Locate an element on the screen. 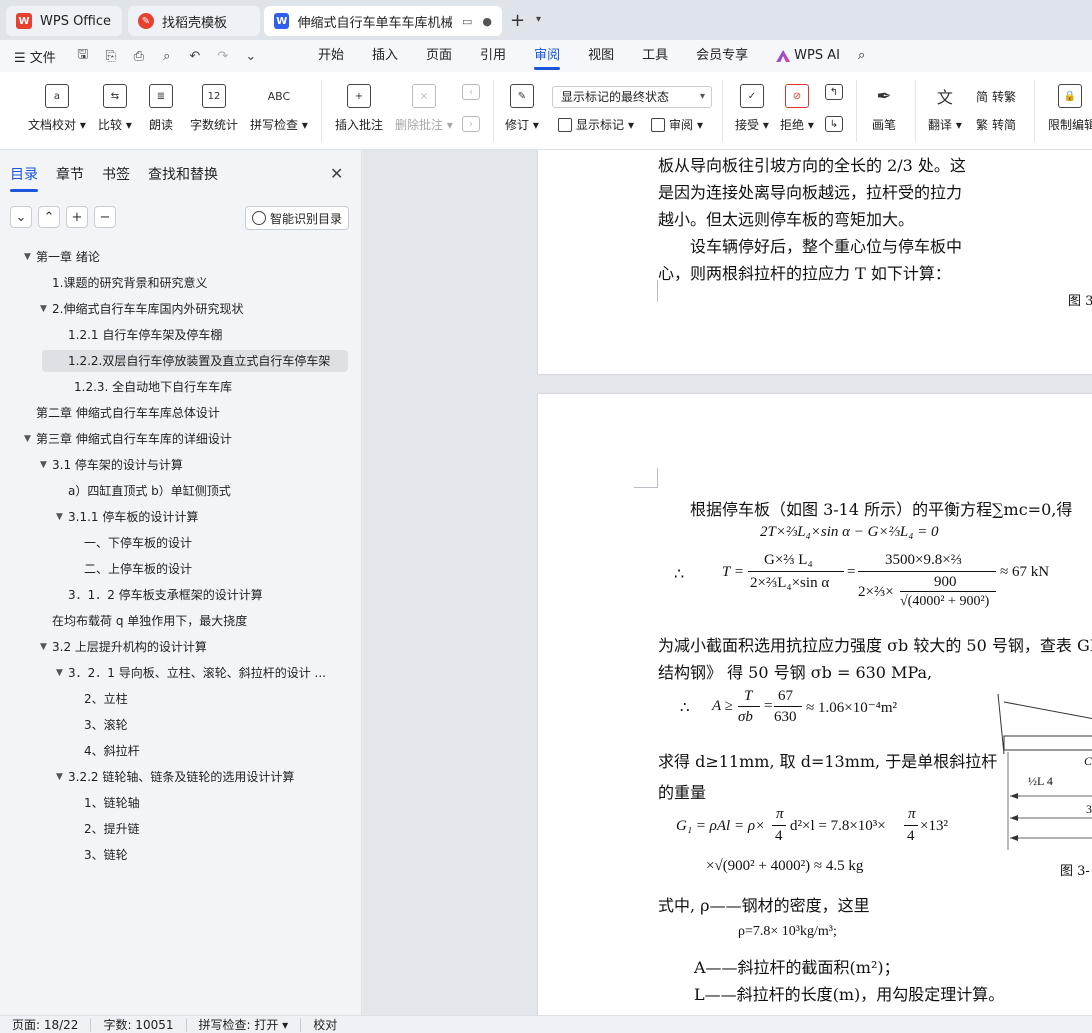 The width and height of the screenshot is (1092, 1033). print-icon: ⎙ is located at coordinates (139, 56).